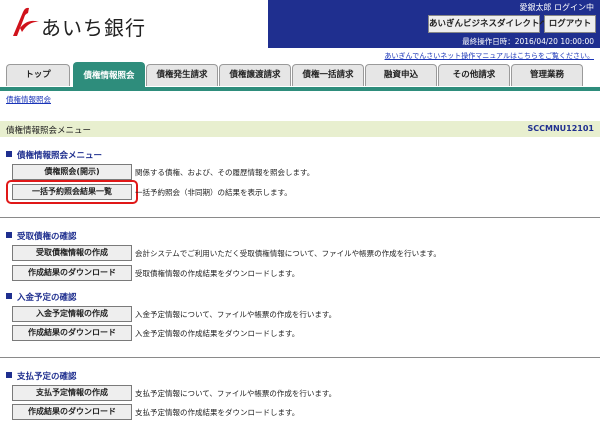 This screenshot has height=448, width=600. I want to click on claim-disclosure-desc: 関係する債権、および、その履歴情報を照会します。, so click(225, 172).